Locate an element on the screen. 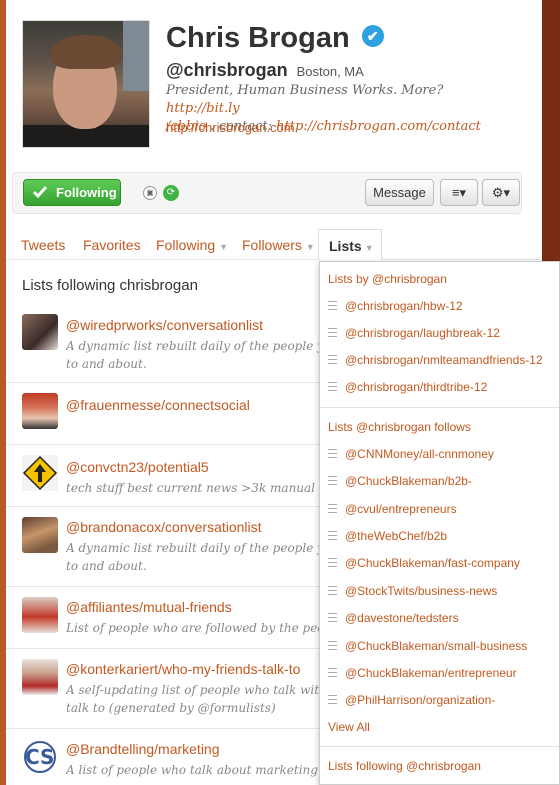 Image resolution: width=560 pixels, height=785 pixels. message-button: Message is located at coordinates (399, 192).